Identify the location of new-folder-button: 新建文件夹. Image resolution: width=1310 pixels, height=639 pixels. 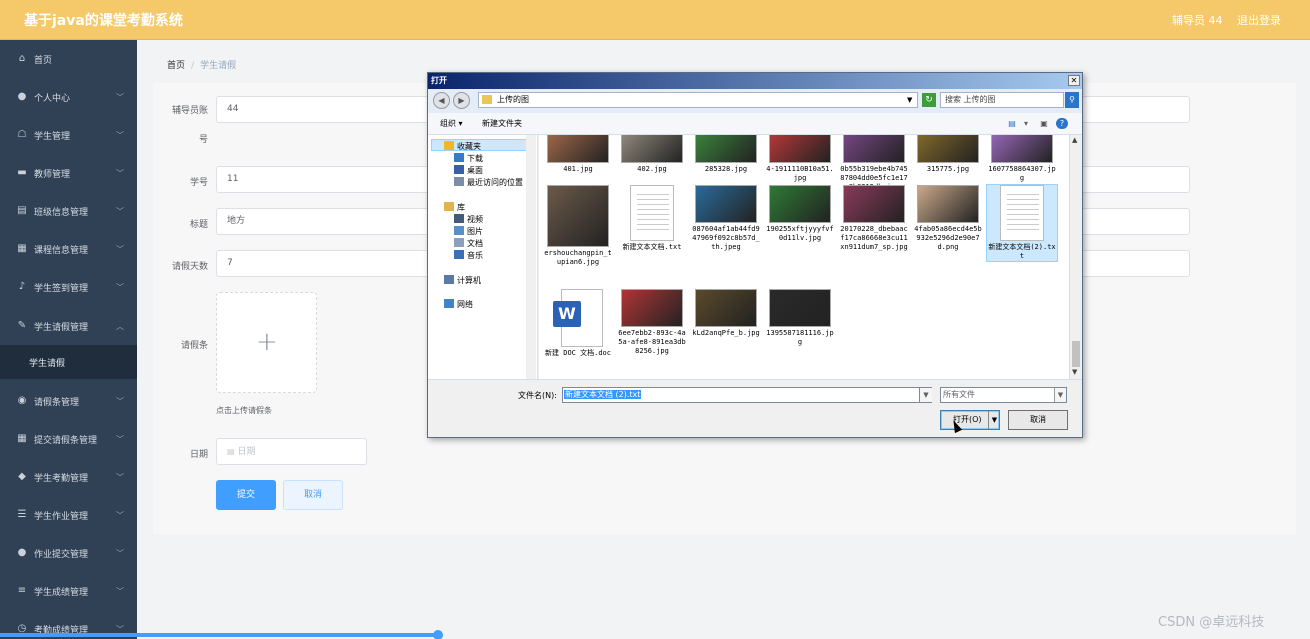
(502, 123).